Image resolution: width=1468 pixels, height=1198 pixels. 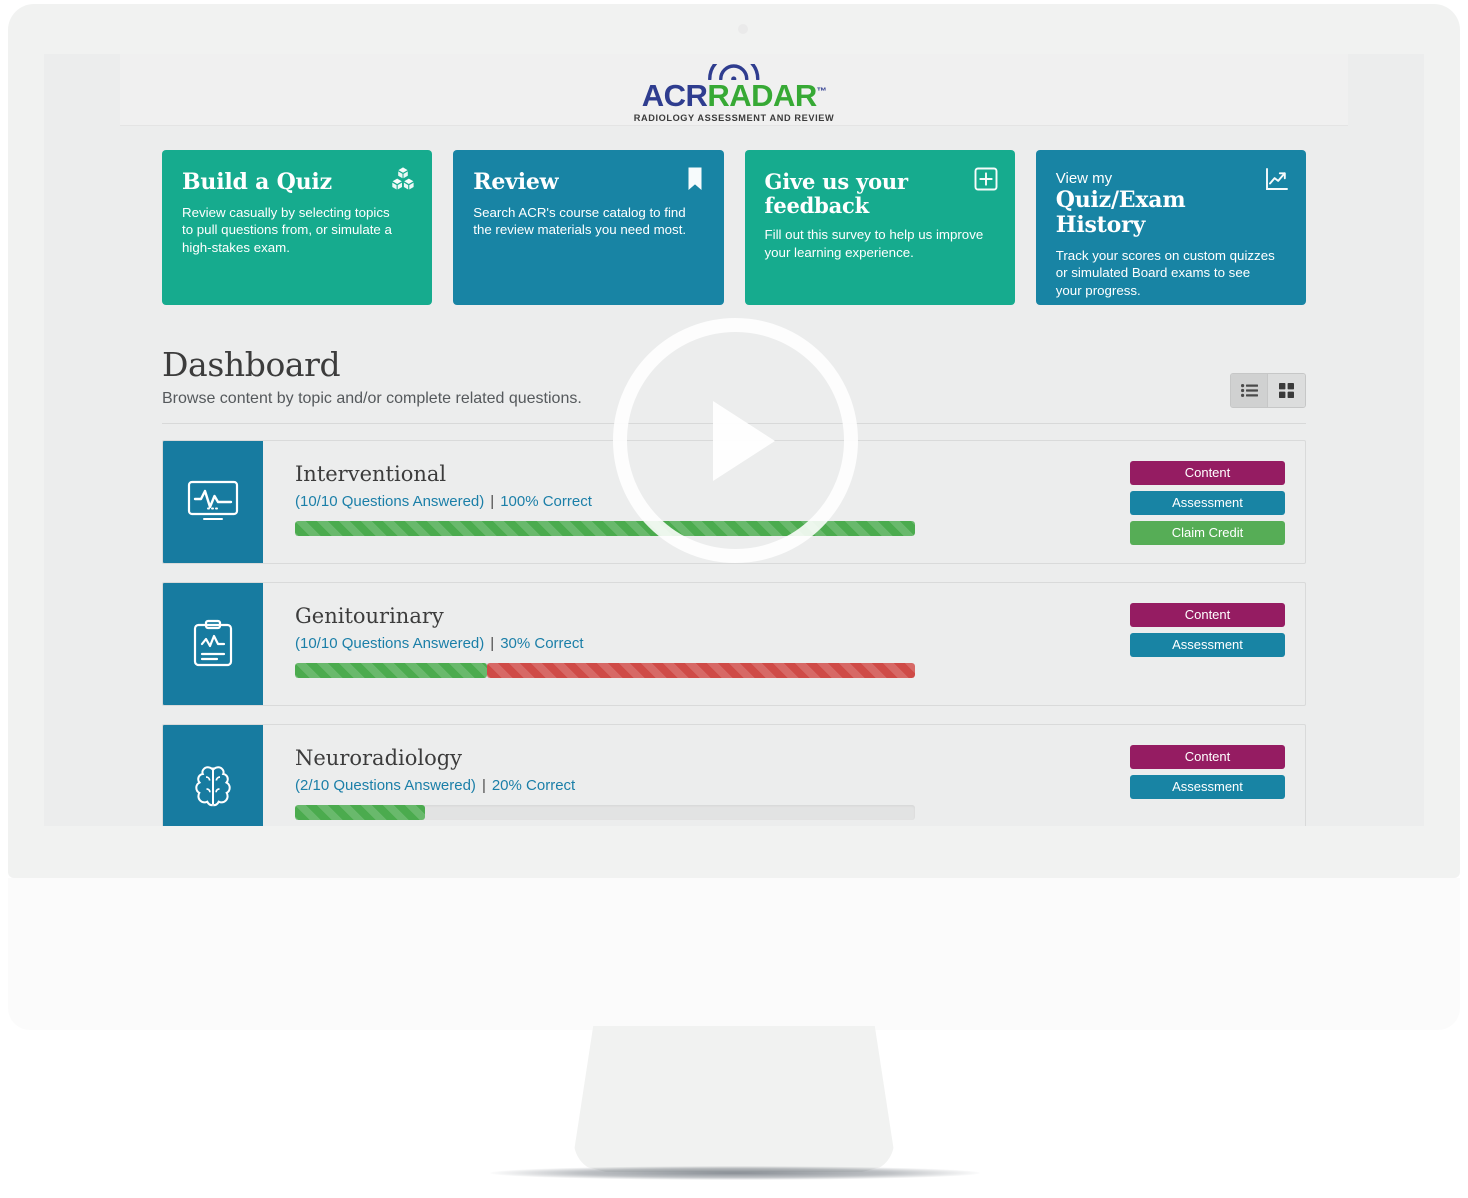 What do you see at coordinates (674, 95) in the screenshot?
I see `logo-acr-text: ACR` at bounding box center [674, 95].